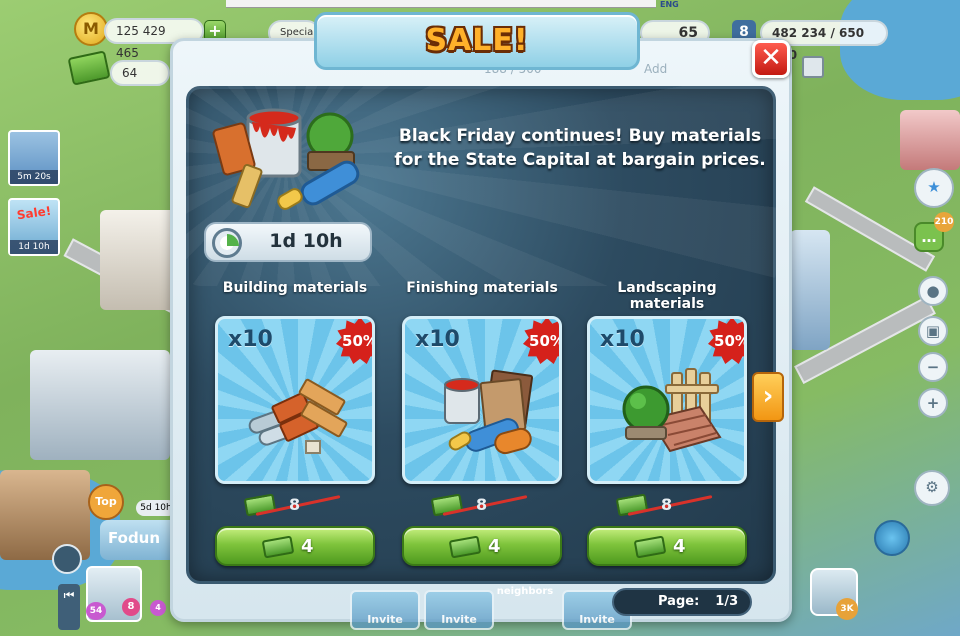 This screenshot has height=636, width=960. I want to click on building-castle, so click(140, 260).